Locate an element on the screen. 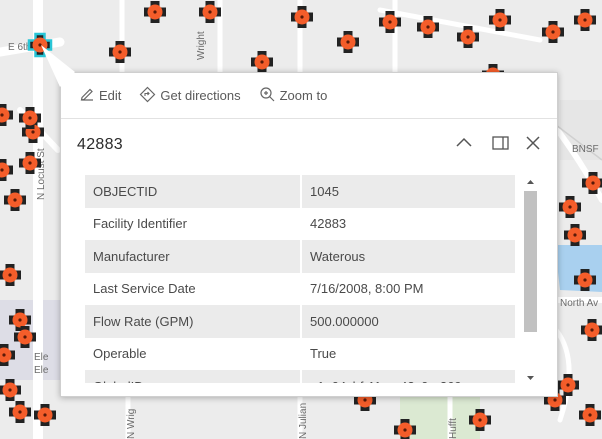 The width and height of the screenshot is (602, 439). scroll-thumb is located at coordinates (530, 261).